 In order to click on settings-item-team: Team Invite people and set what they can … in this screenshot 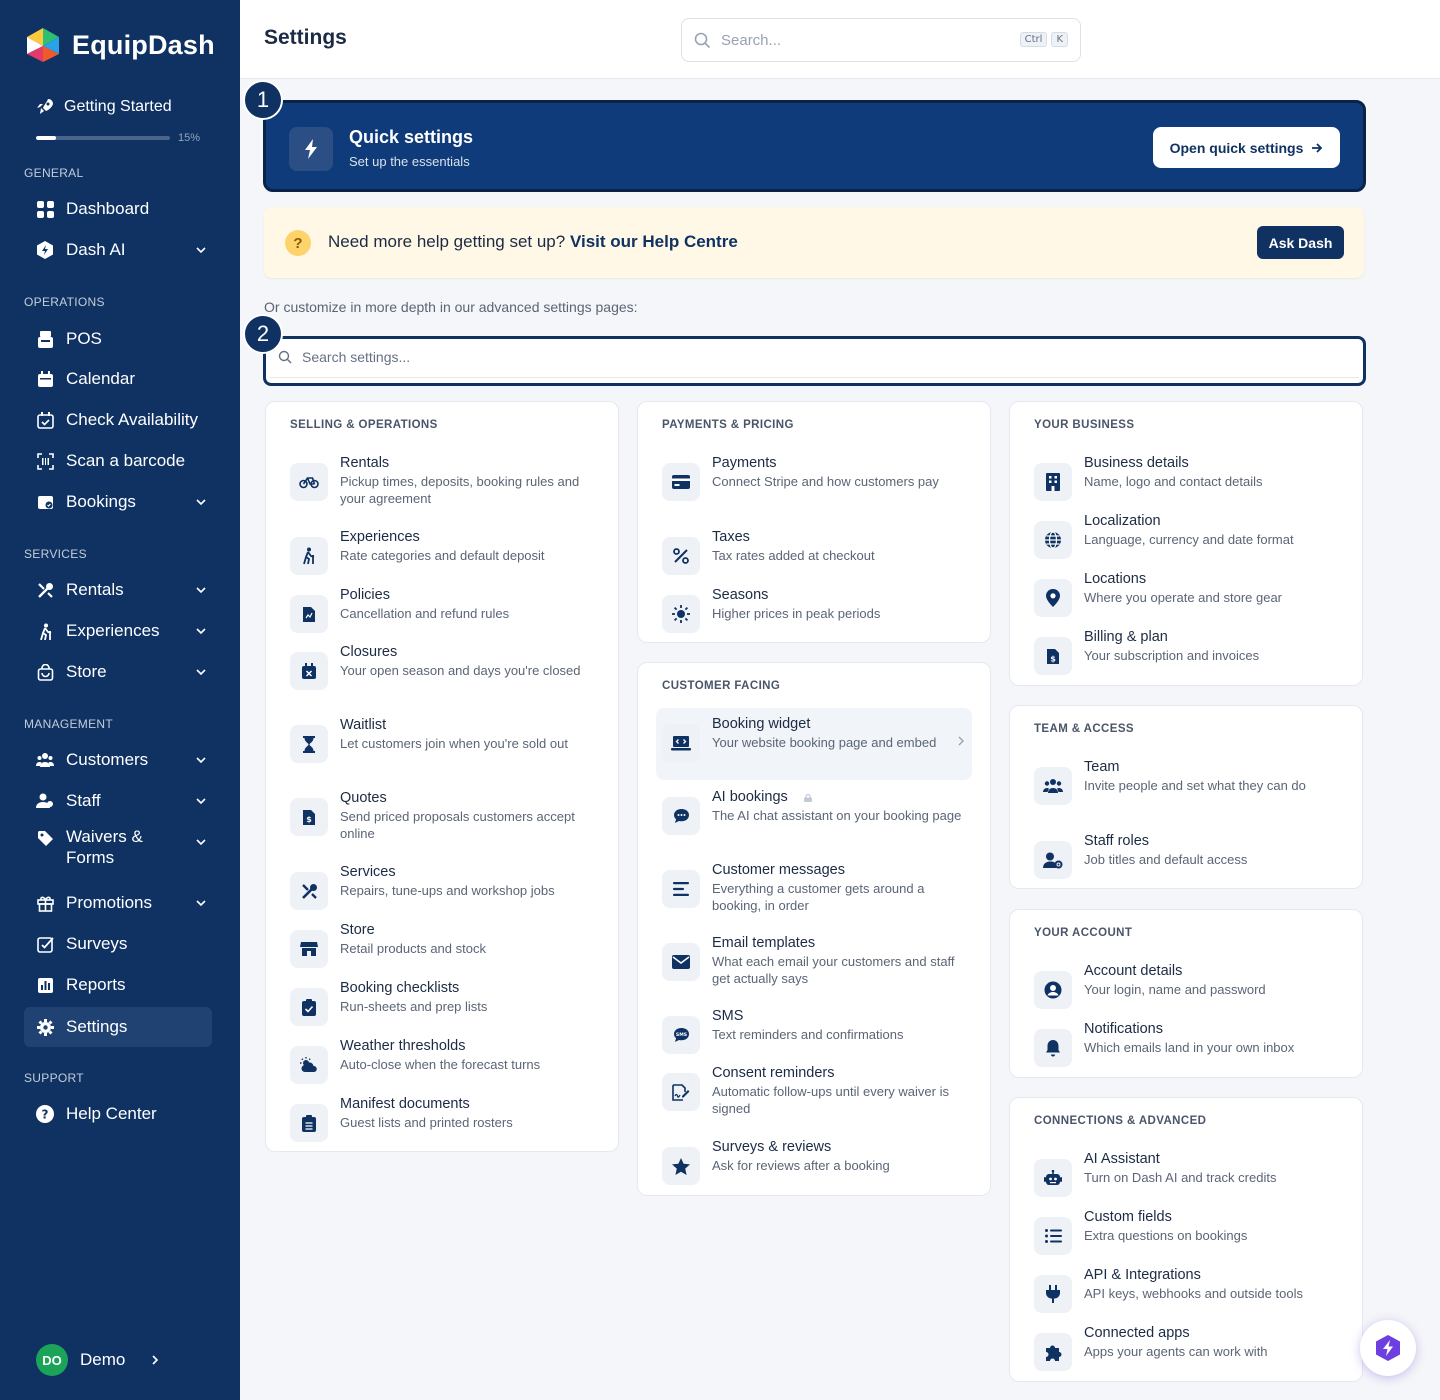, I will do `click(1186, 787)`.